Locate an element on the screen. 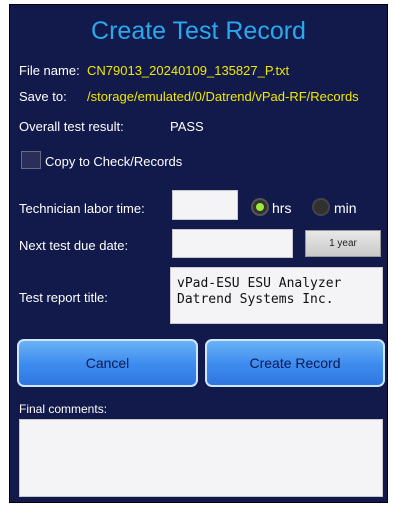 This screenshot has width=394, height=508. copy-to-records-label: Copy to Check/Records is located at coordinates (113, 161).